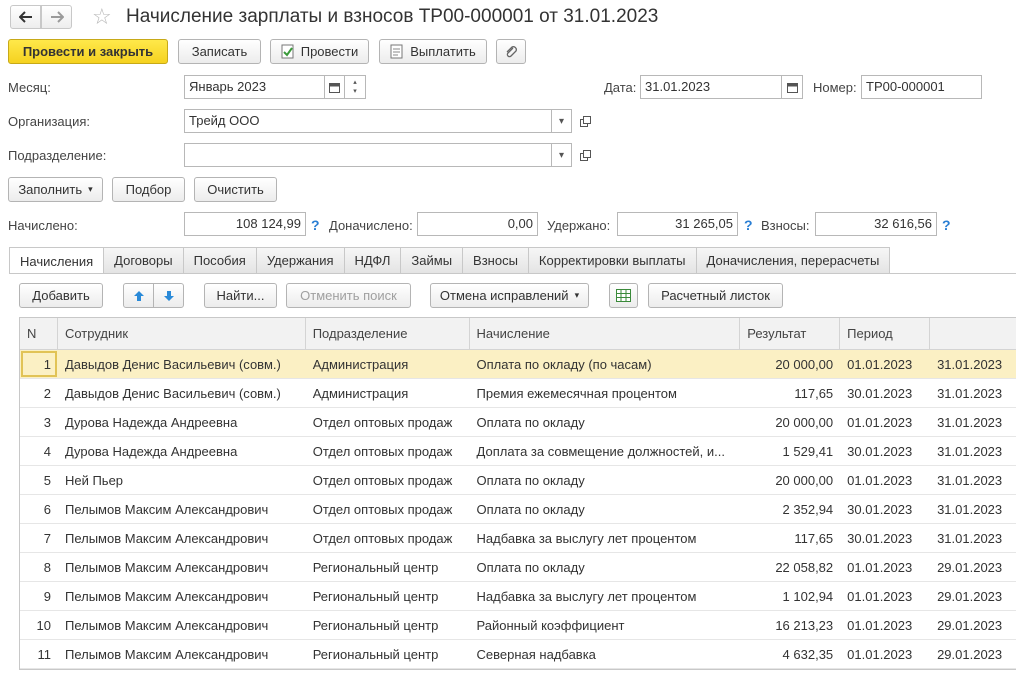  Describe the element at coordinates (102, 17) in the screenshot. I see `favorite-star-icon: ☆` at that location.